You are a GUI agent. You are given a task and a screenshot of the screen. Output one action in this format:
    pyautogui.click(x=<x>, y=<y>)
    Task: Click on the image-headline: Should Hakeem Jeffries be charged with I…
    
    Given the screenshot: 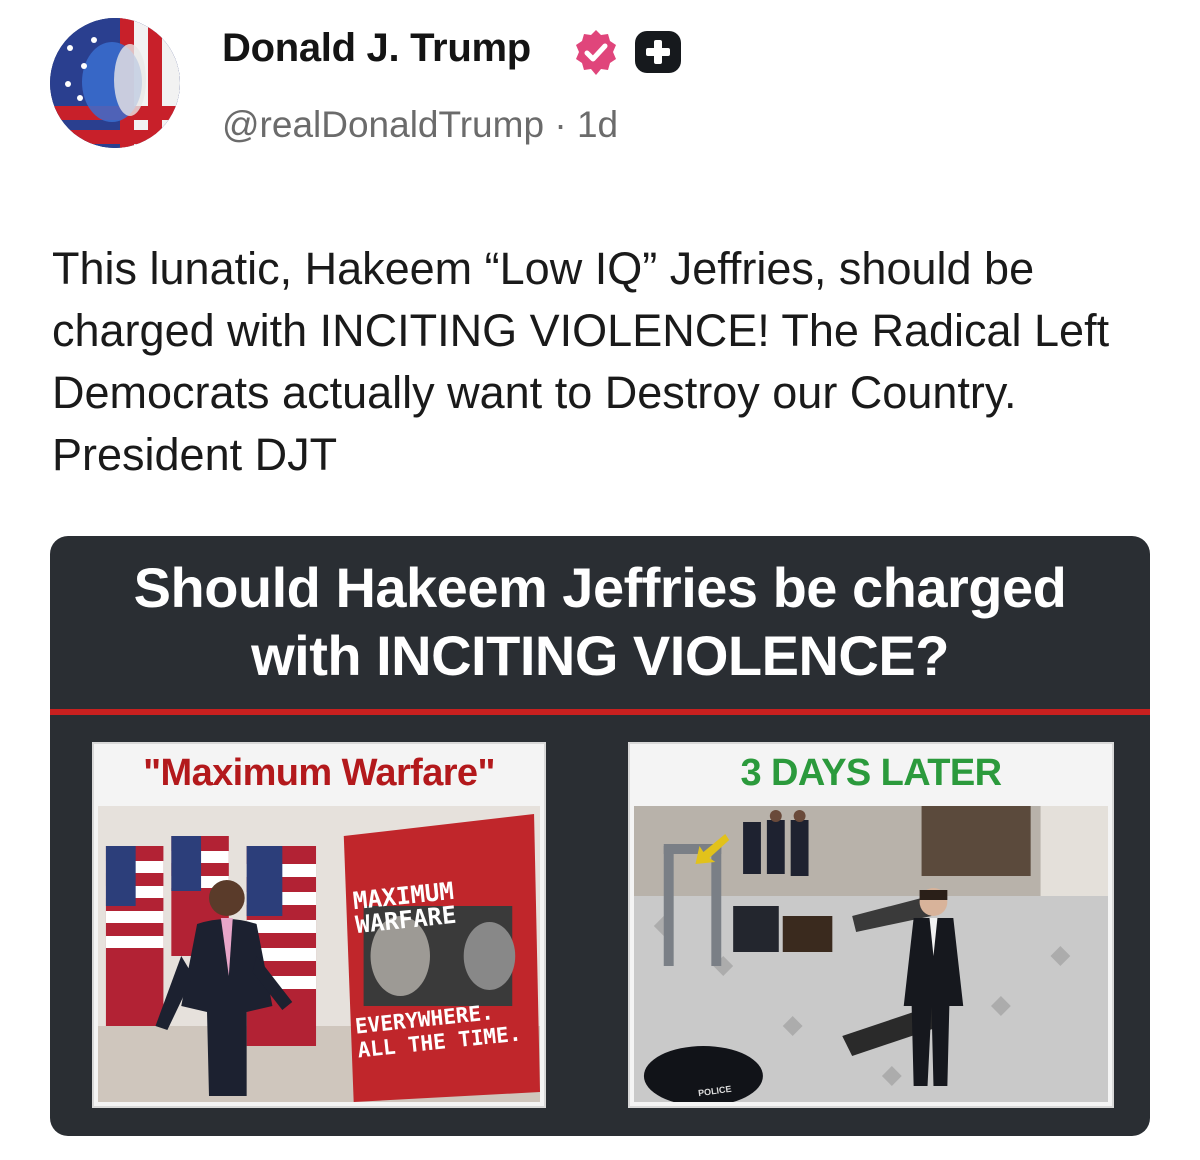 What is the action you would take?
    pyautogui.click(x=600, y=622)
    